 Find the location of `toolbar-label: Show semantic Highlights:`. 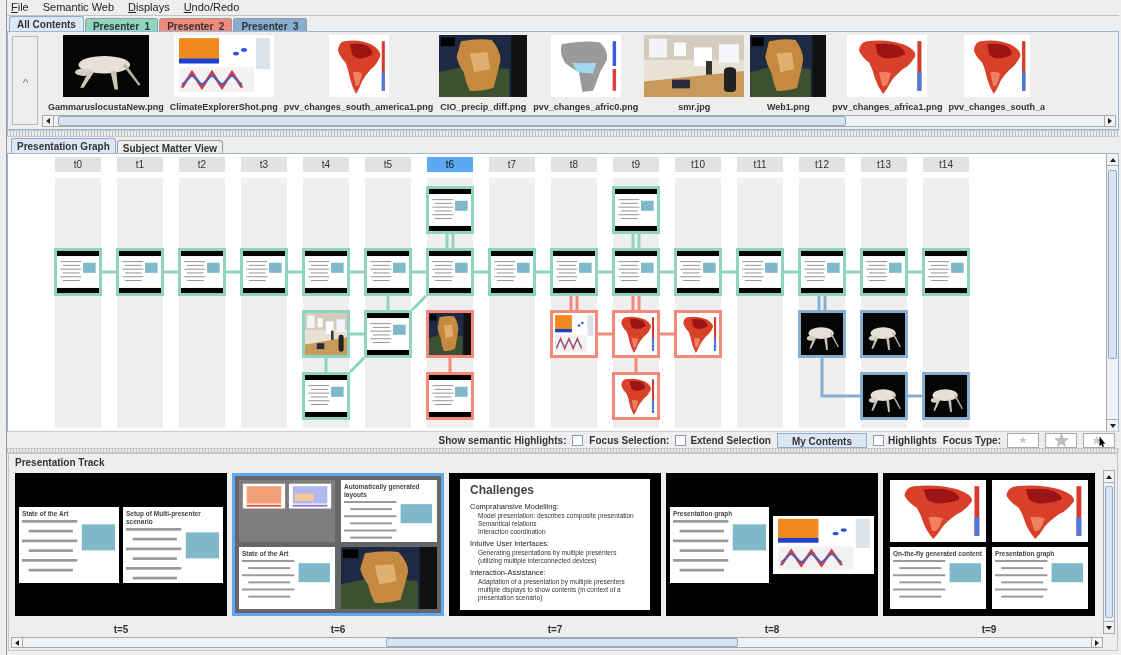

toolbar-label: Show semantic Highlights: is located at coordinates (502, 440).